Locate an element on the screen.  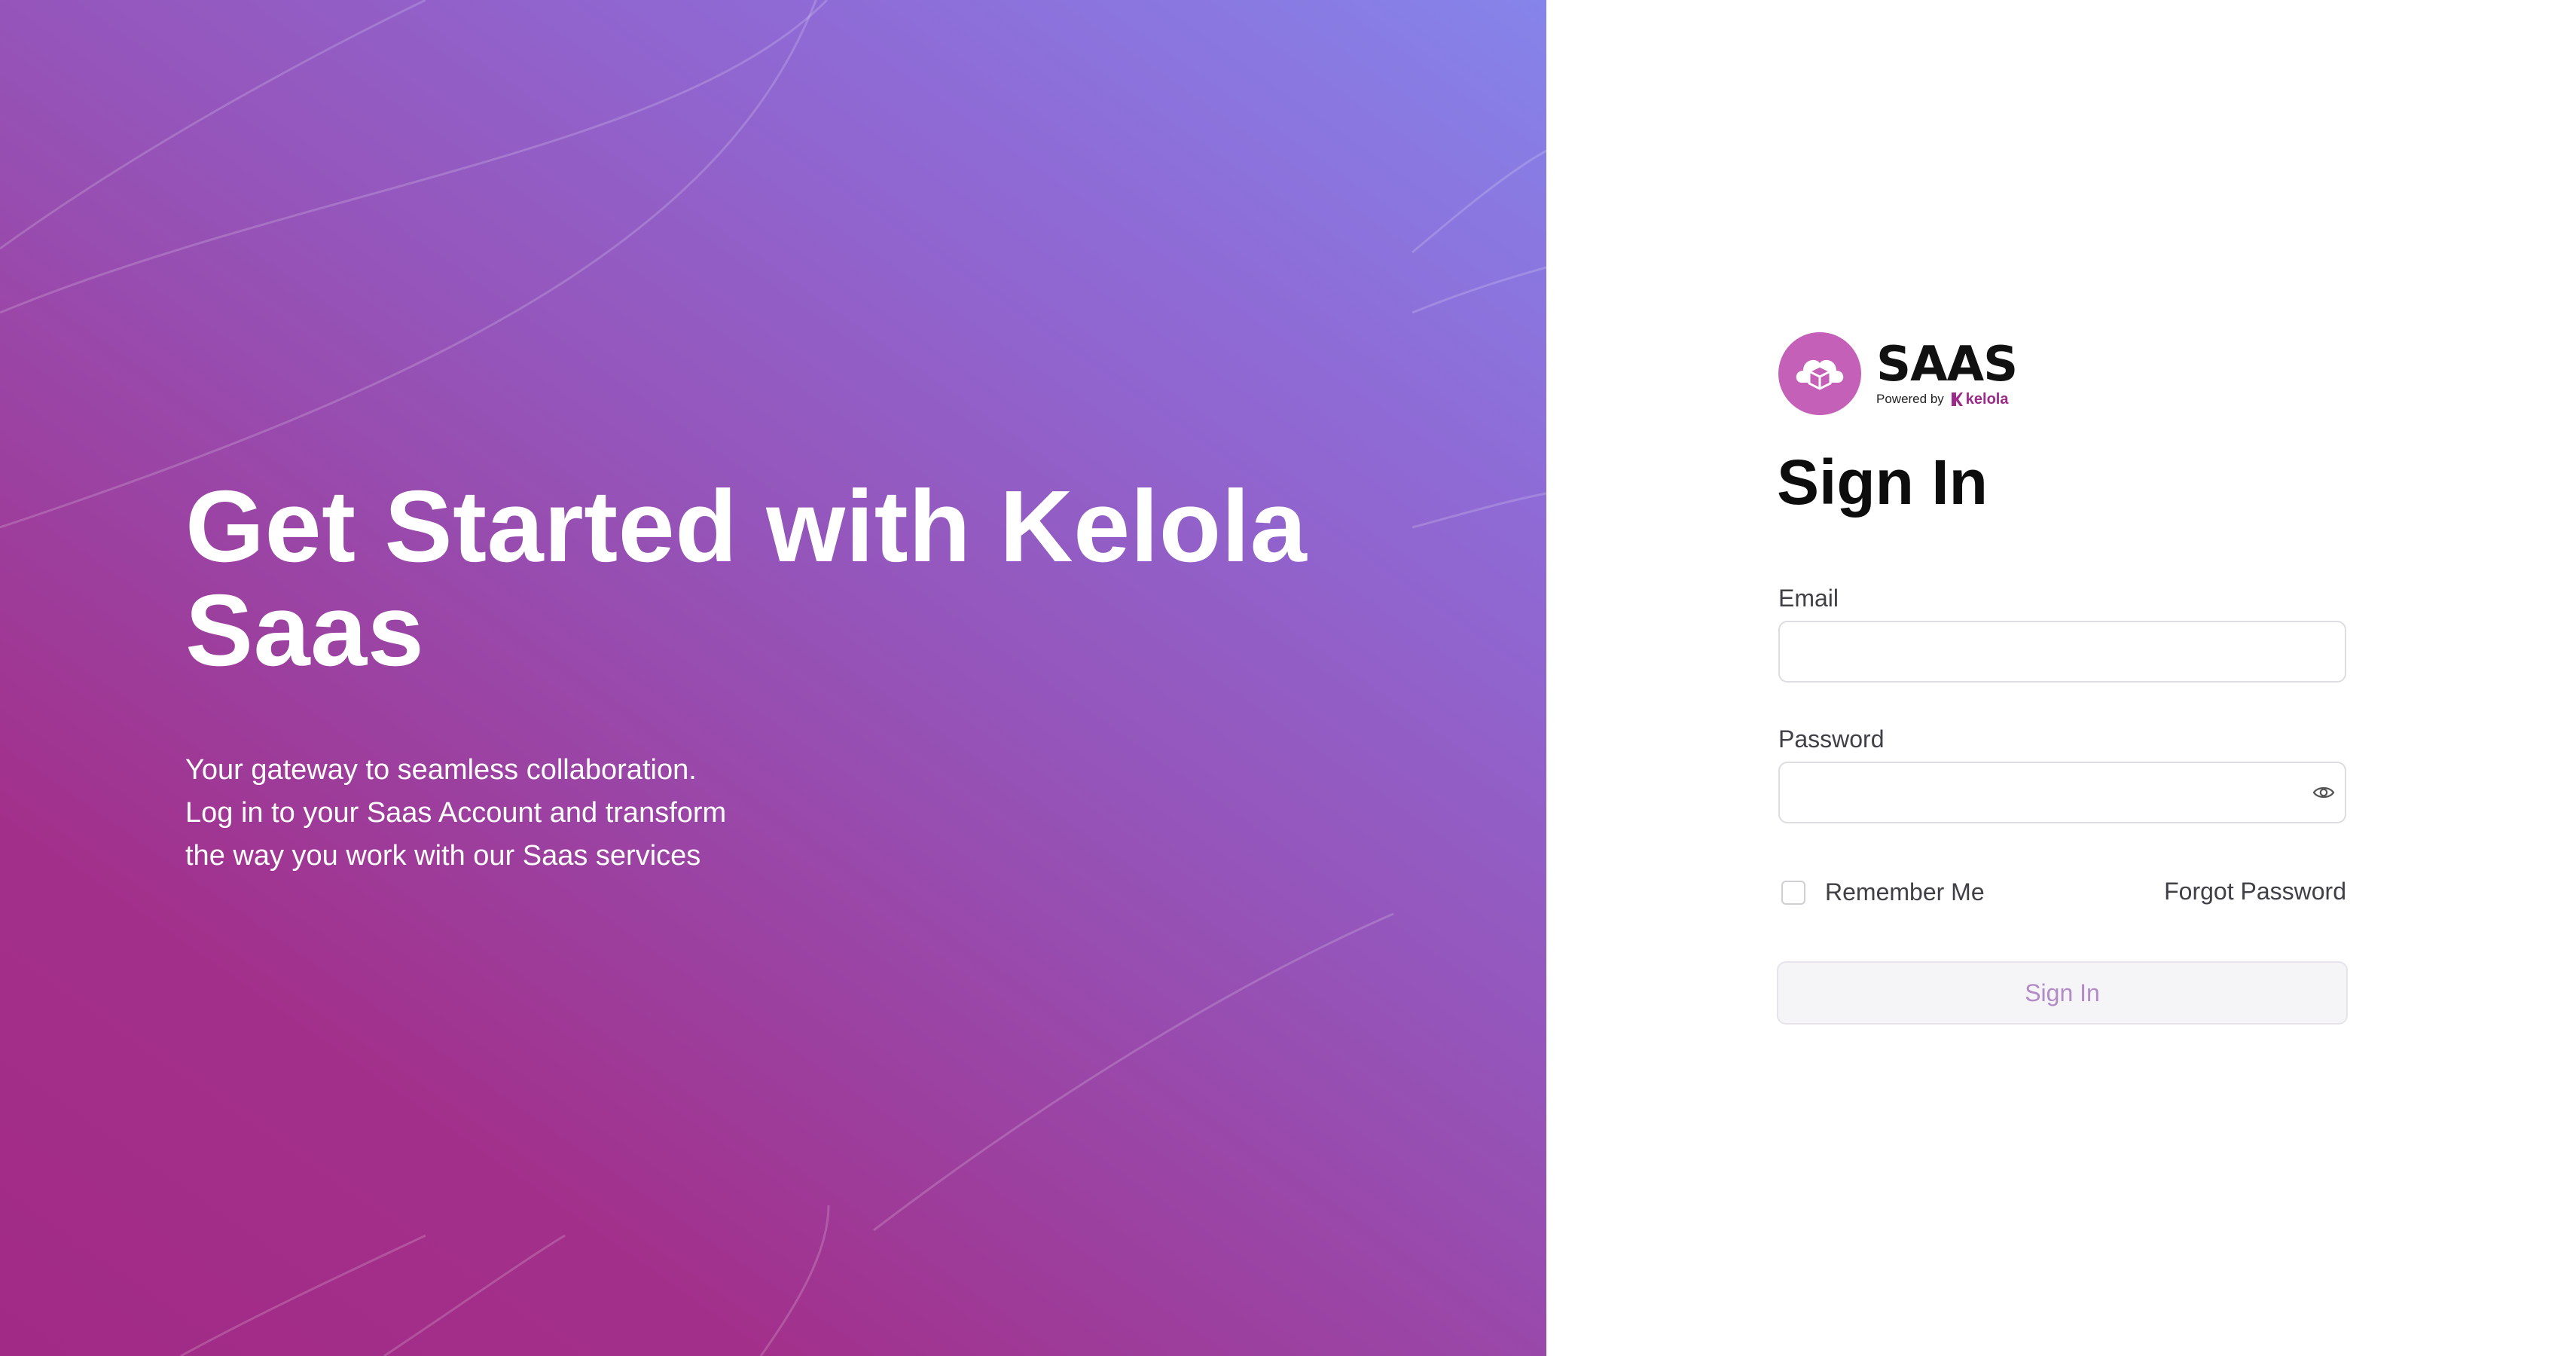
remember-me: Remember Me is located at coordinates (1883, 892).